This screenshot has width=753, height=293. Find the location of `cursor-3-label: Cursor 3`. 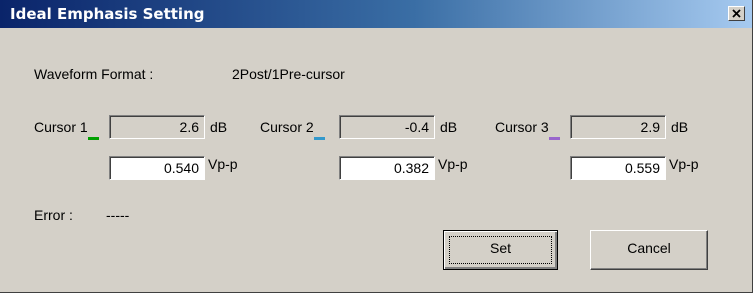

cursor-3-label: Cursor 3 is located at coordinates (522, 127).